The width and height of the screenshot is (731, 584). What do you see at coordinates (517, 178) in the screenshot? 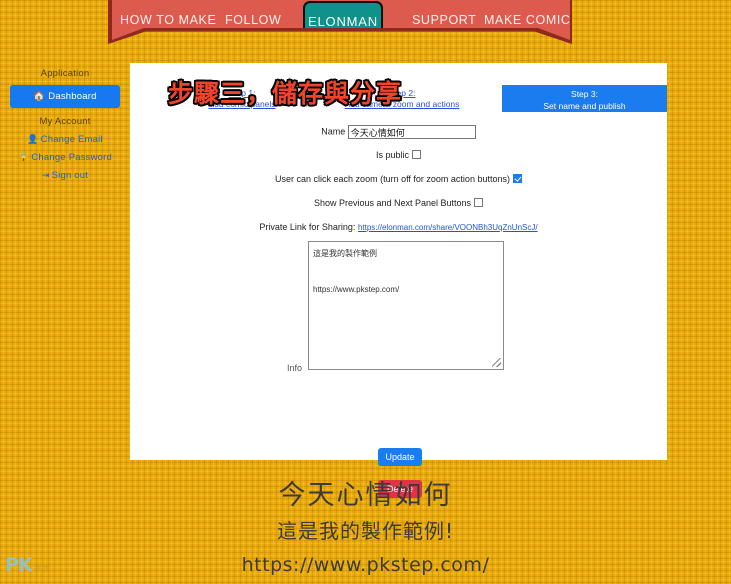
I see `user-click-zoom-checkbox` at bounding box center [517, 178].